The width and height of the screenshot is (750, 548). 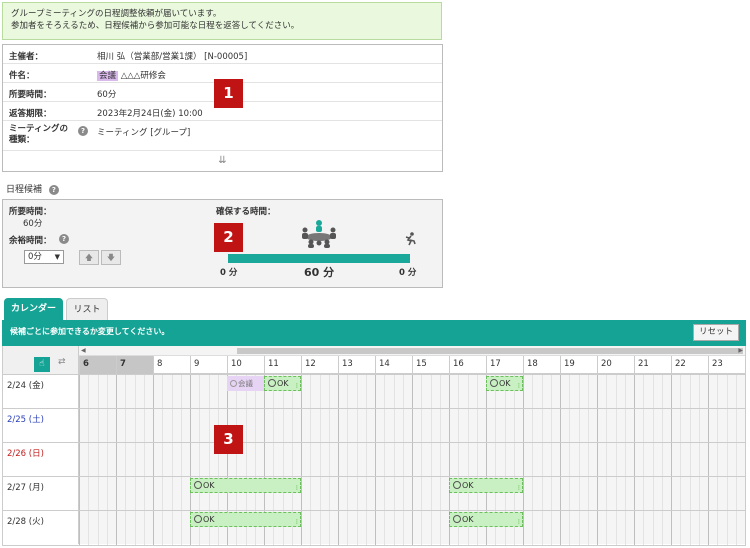 What do you see at coordinates (62, 362) in the screenshot?
I see `swap-mode-icon: ⇄` at bounding box center [62, 362].